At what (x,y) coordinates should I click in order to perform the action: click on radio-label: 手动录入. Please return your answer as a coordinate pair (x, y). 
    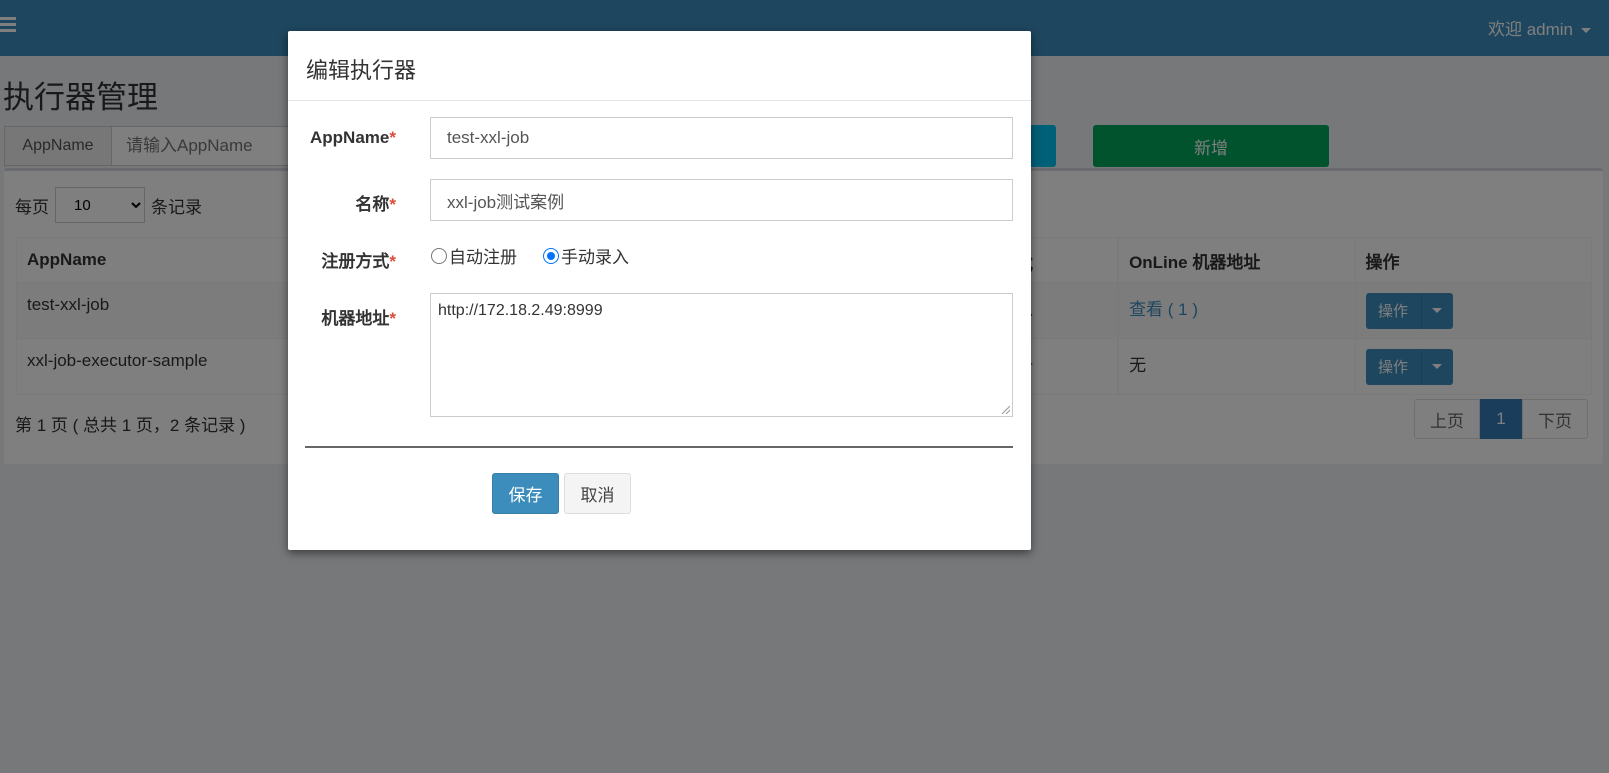
    Looking at the image, I should click on (595, 257).